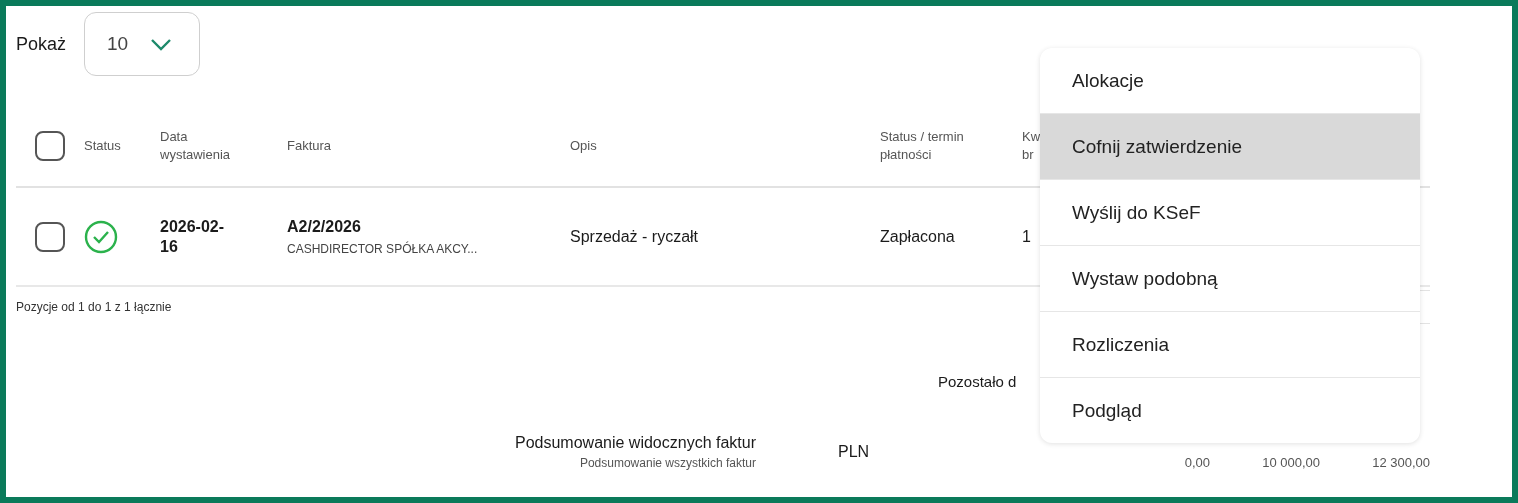 Image resolution: width=1518 pixels, height=503 pixels. What do you see at coordinates (102, 146) in the screenshot?
I see `column-header: Status` at bounding box center [102, 146].